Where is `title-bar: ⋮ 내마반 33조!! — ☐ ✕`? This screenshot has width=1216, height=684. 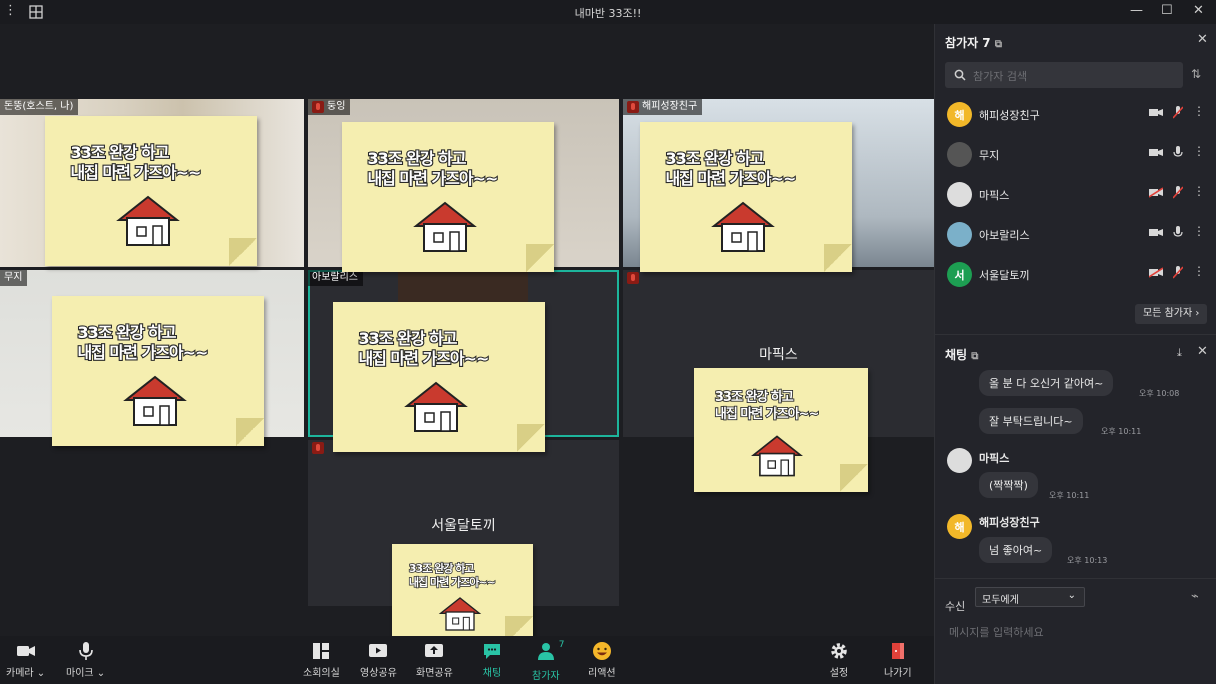
title-bar: ⋮ 내마반 33조!! — ☐ ✕ is located at coordinates (608, 12).